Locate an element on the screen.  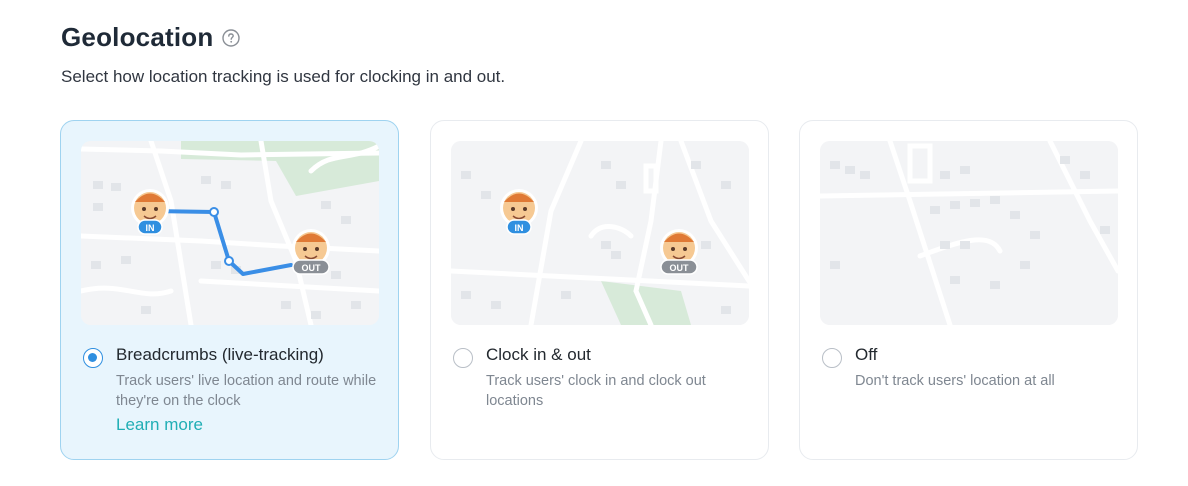
option-title: Clock in & out is located at coordinates (538, 354).